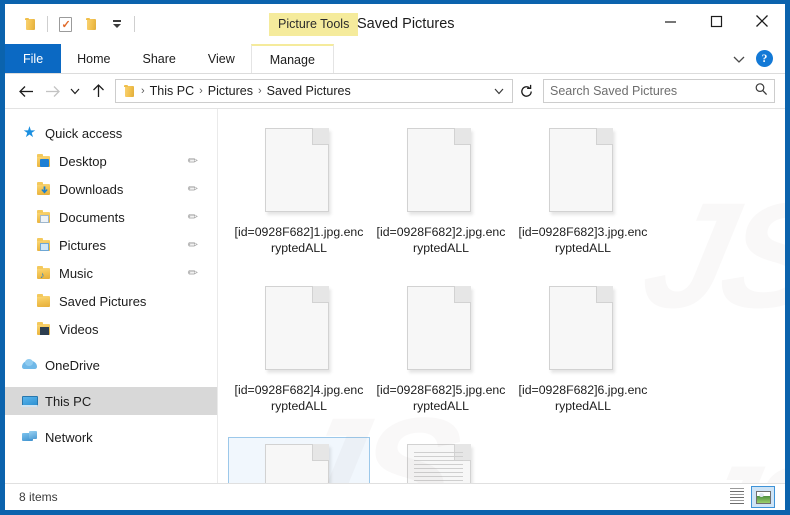 The width and height of the screenshot is (790, 515). Describe the element at coordinates (117, 24) in the screenshot. I see `customize-dropdown-icon` at that location.